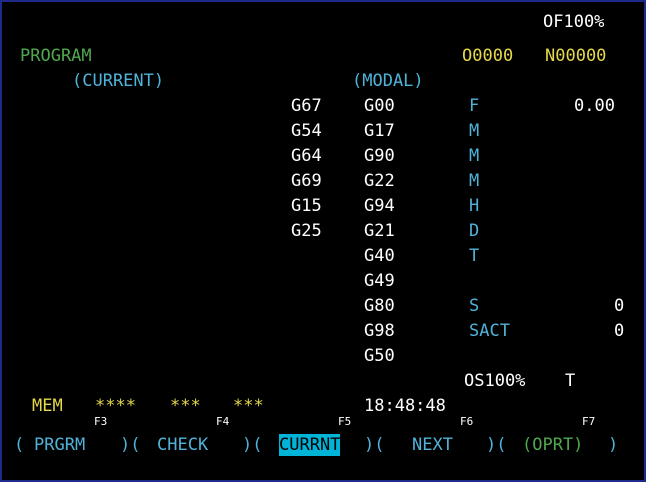  What do you see at coordinates (379, 256) in the screenshot?
I see `modal-code: G40` at bounding box center [379, 256].